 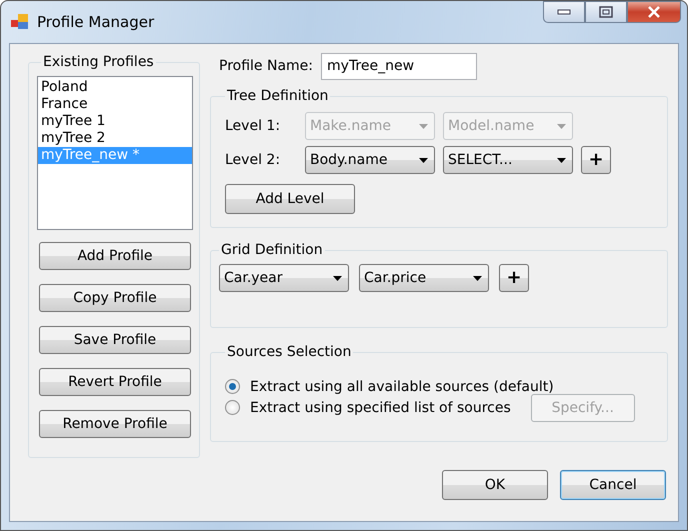 I want to click on profile-button: Revert Profile, so click(x=115, y=382).